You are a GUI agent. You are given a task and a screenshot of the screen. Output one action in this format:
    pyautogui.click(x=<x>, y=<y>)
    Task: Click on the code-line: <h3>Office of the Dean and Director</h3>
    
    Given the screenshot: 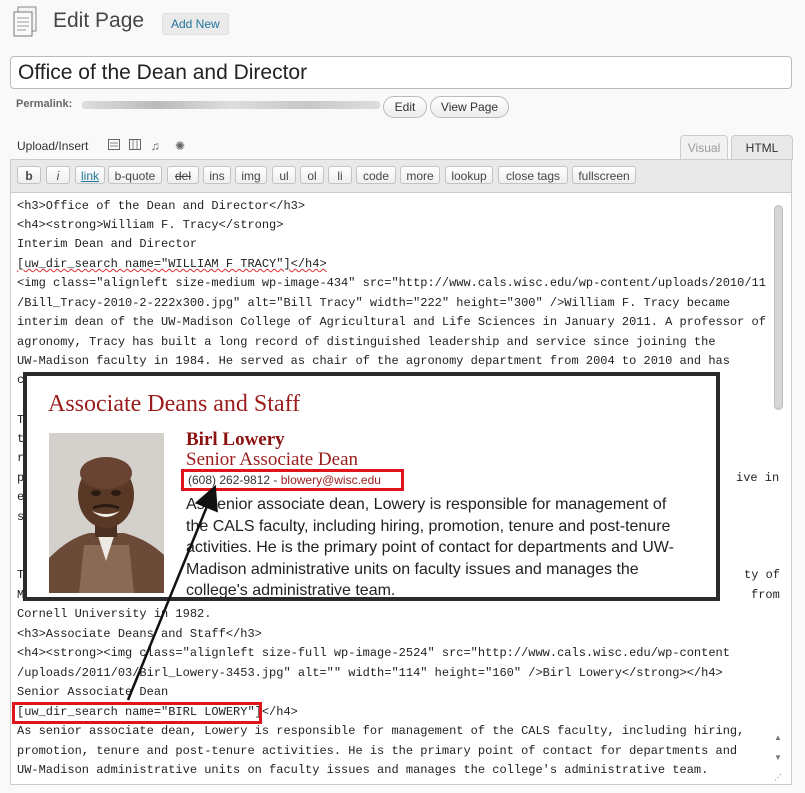 What is the action you would take?
    pyautogui.click(x=161, y=206)
    